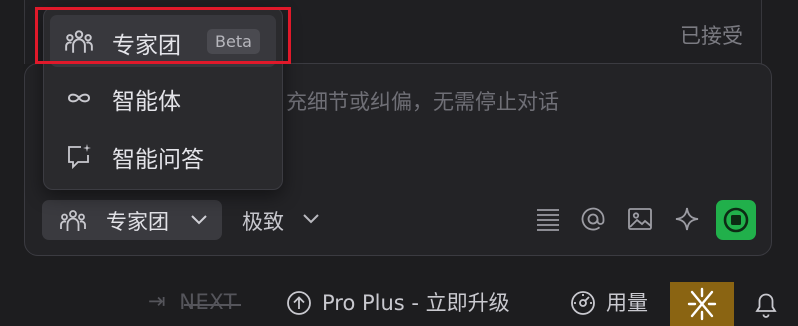 Image resolution: width=798 pixels, height=326 pixels. Describe the element at coordinates (548, 219) in the screenshot. I see `list-icon` at that location.